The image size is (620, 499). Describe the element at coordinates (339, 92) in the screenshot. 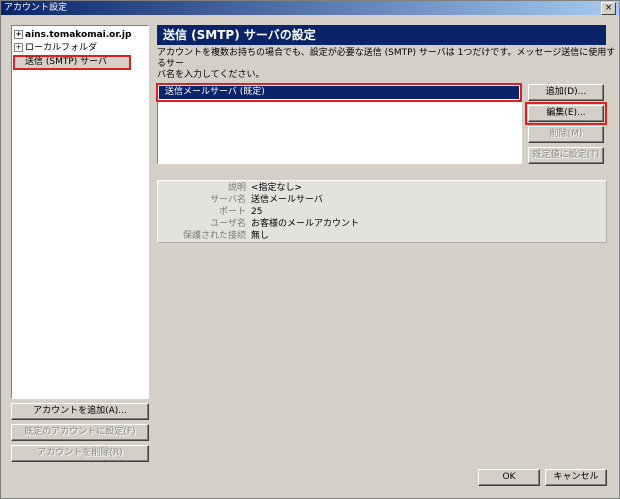

I see `list-item: 送信メールサーバ (既定)` at that location.